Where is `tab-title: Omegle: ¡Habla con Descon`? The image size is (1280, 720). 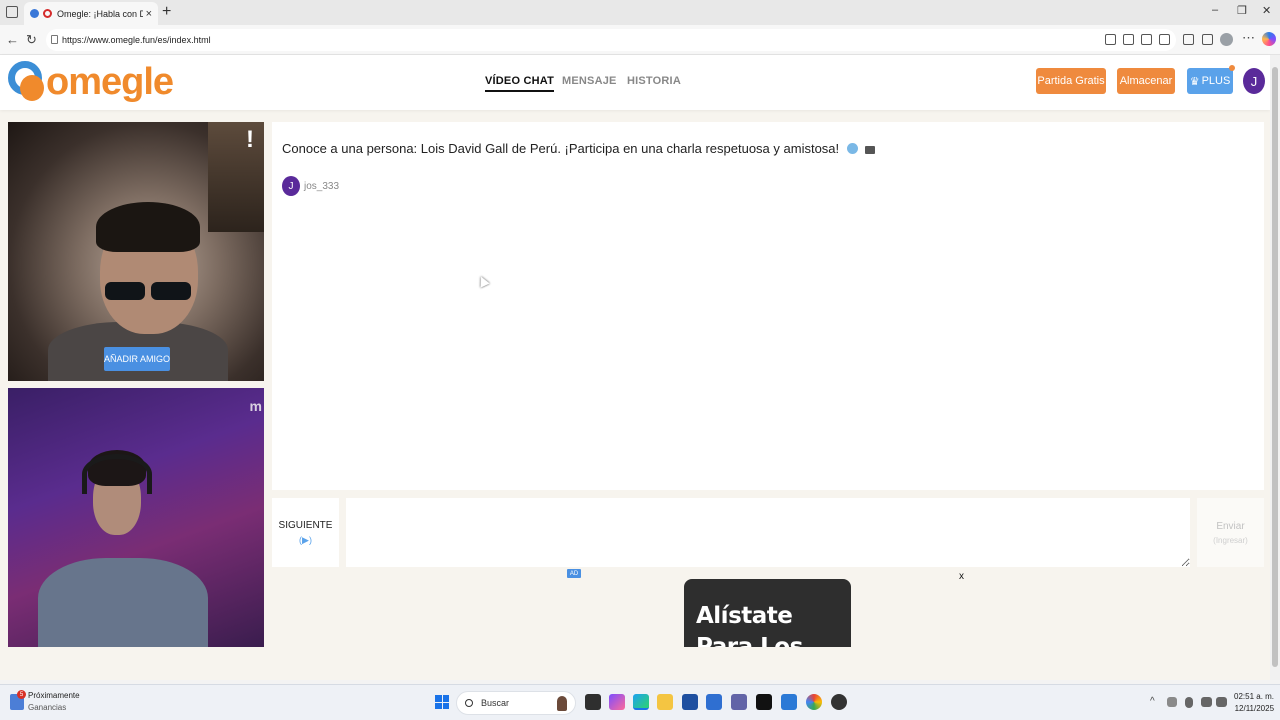
tab-title: Omegle: ¡Habla con Descon is located at coordinates (100, 13).